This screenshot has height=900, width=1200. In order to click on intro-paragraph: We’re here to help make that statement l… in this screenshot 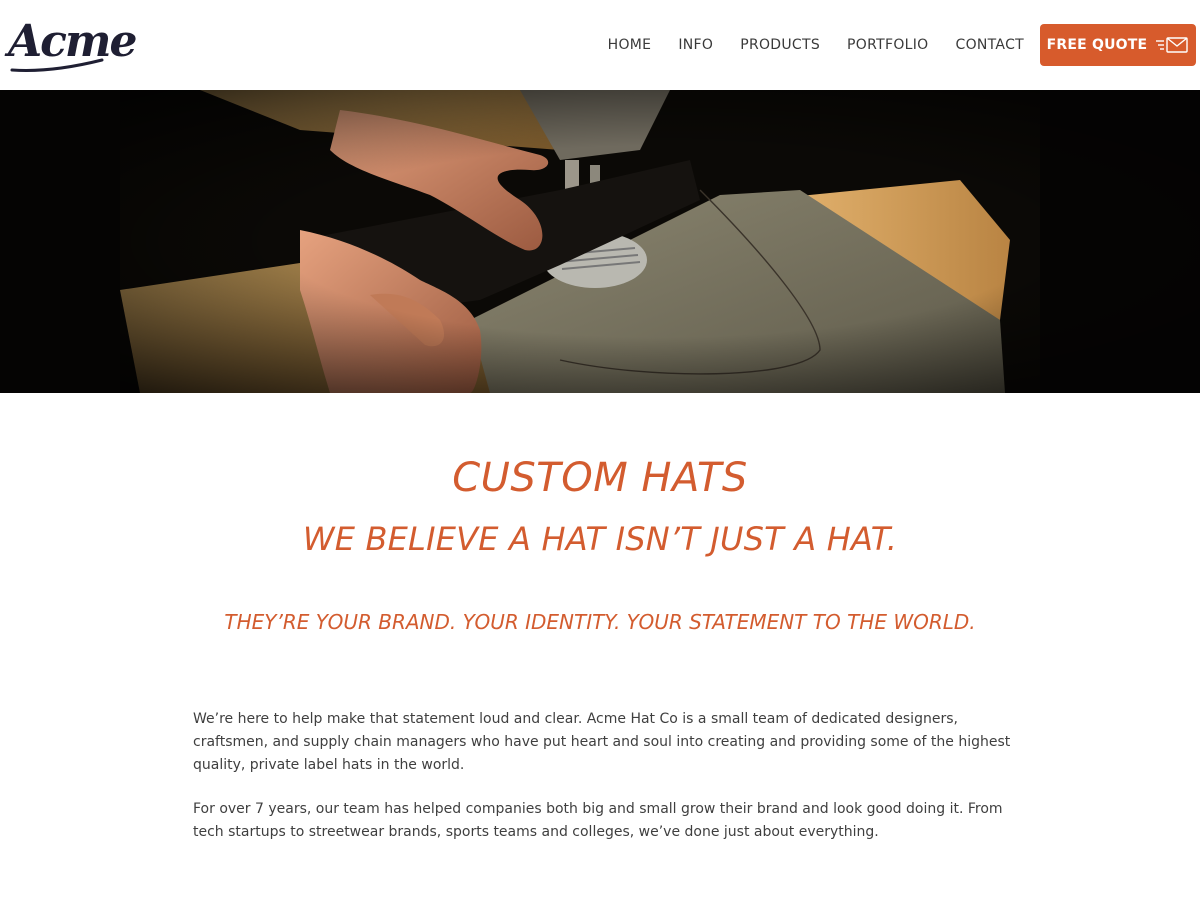, I will do `click(602, 742)`.